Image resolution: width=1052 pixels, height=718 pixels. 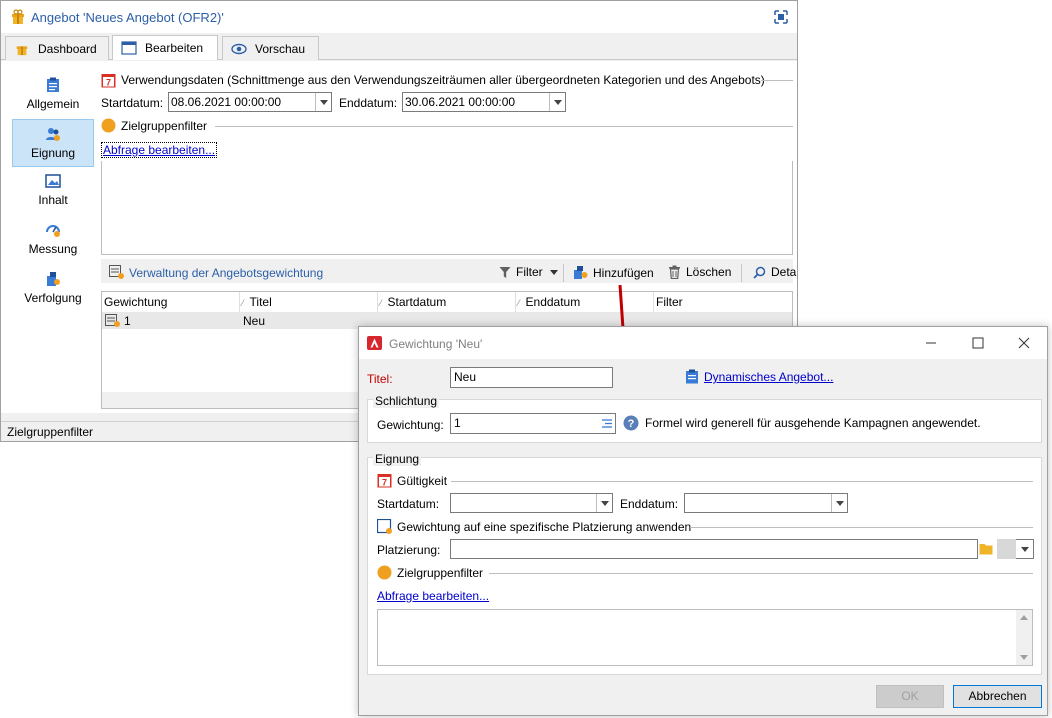 What do you see at coordinates (410, 425) in the screenshot?
I see `weight-label: Gewichtung:` at bounding box center [410, 425].